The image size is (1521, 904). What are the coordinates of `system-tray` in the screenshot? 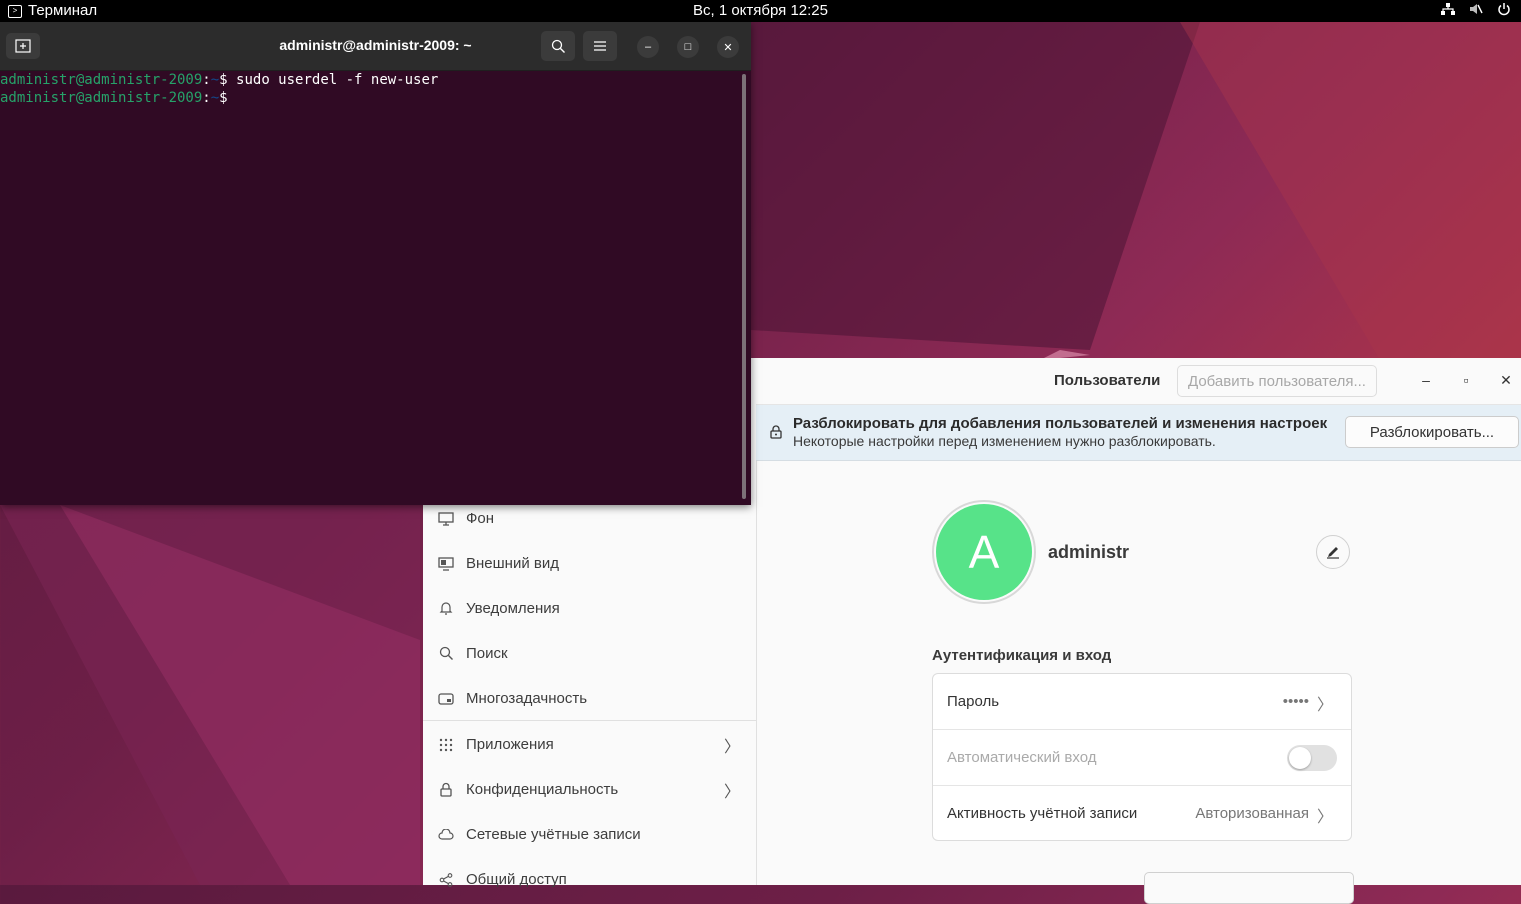 It's located at (1476, 9).